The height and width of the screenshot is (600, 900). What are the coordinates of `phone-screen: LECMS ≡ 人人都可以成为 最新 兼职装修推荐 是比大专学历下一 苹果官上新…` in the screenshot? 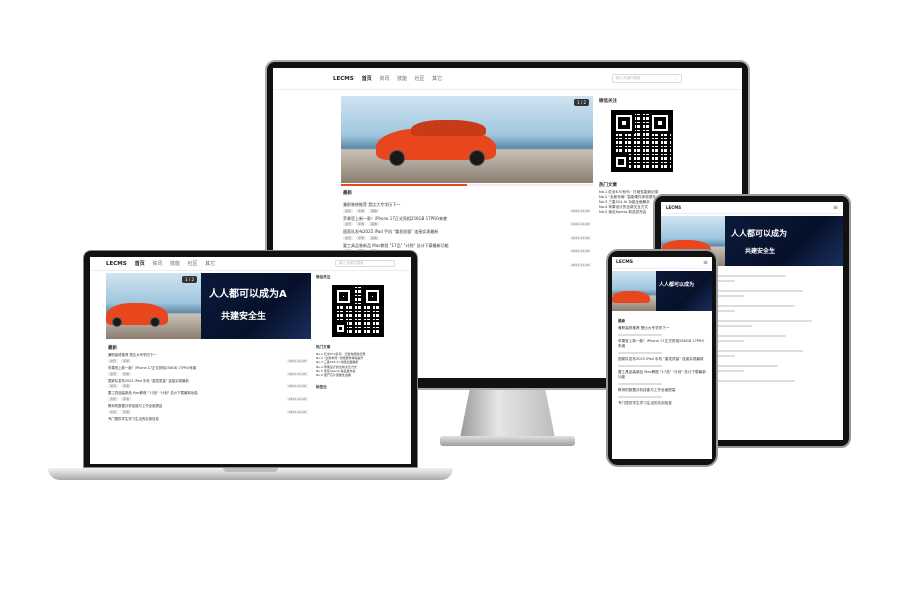 It's located at (662, 358).